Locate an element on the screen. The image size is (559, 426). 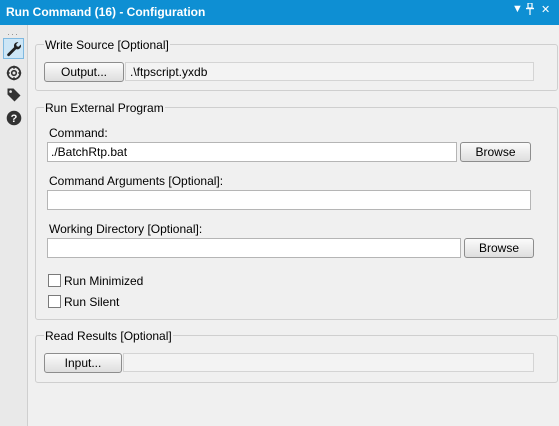
args-input is located at coordinates (289, 200).